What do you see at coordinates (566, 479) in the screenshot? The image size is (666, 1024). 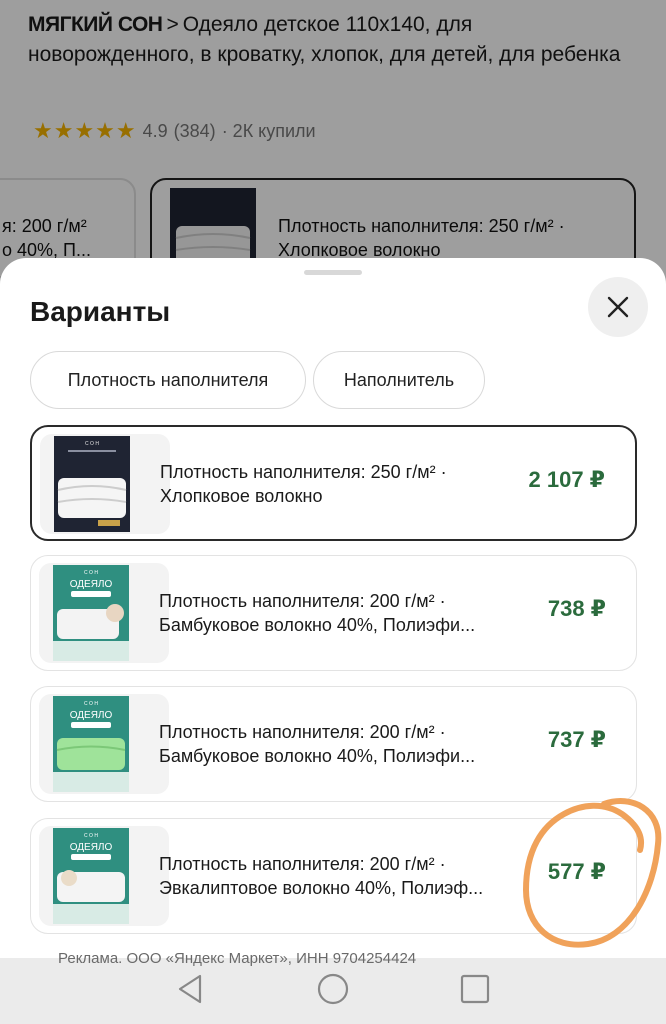 I see `variant-price: 2 107 ₽` at bounding box center [566, 479].